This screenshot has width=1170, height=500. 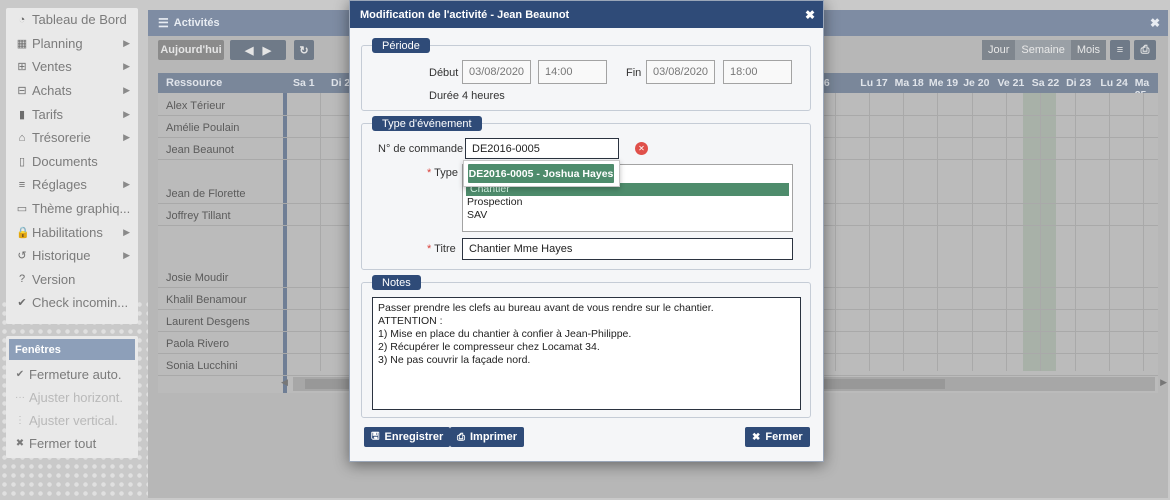 What do you see at coordinates (267, 50) in the screenshot?
I see `next-icon: ▶` at bounding box center [267, 50].